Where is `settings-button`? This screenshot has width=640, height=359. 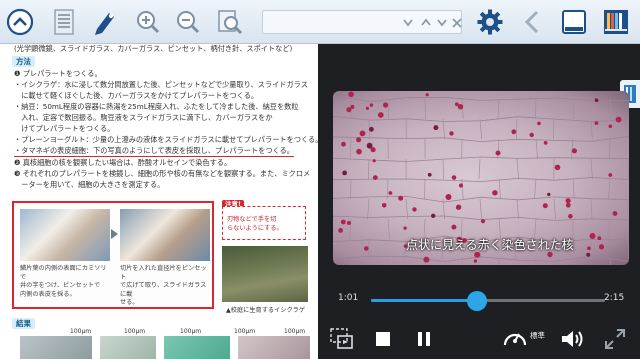 settings-button is located at coordinates (490, 22).